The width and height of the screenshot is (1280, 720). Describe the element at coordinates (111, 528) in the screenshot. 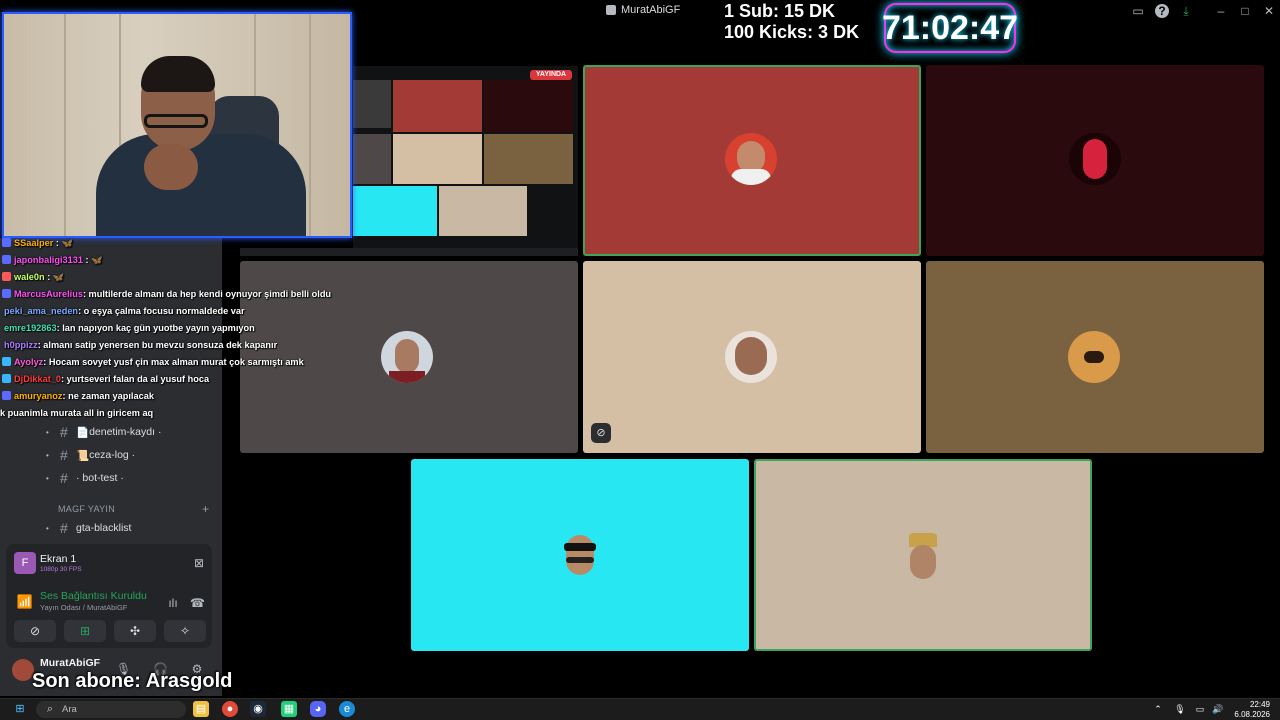

I see `channel-gta-blacklist: • # gta-blacklist` at that location.